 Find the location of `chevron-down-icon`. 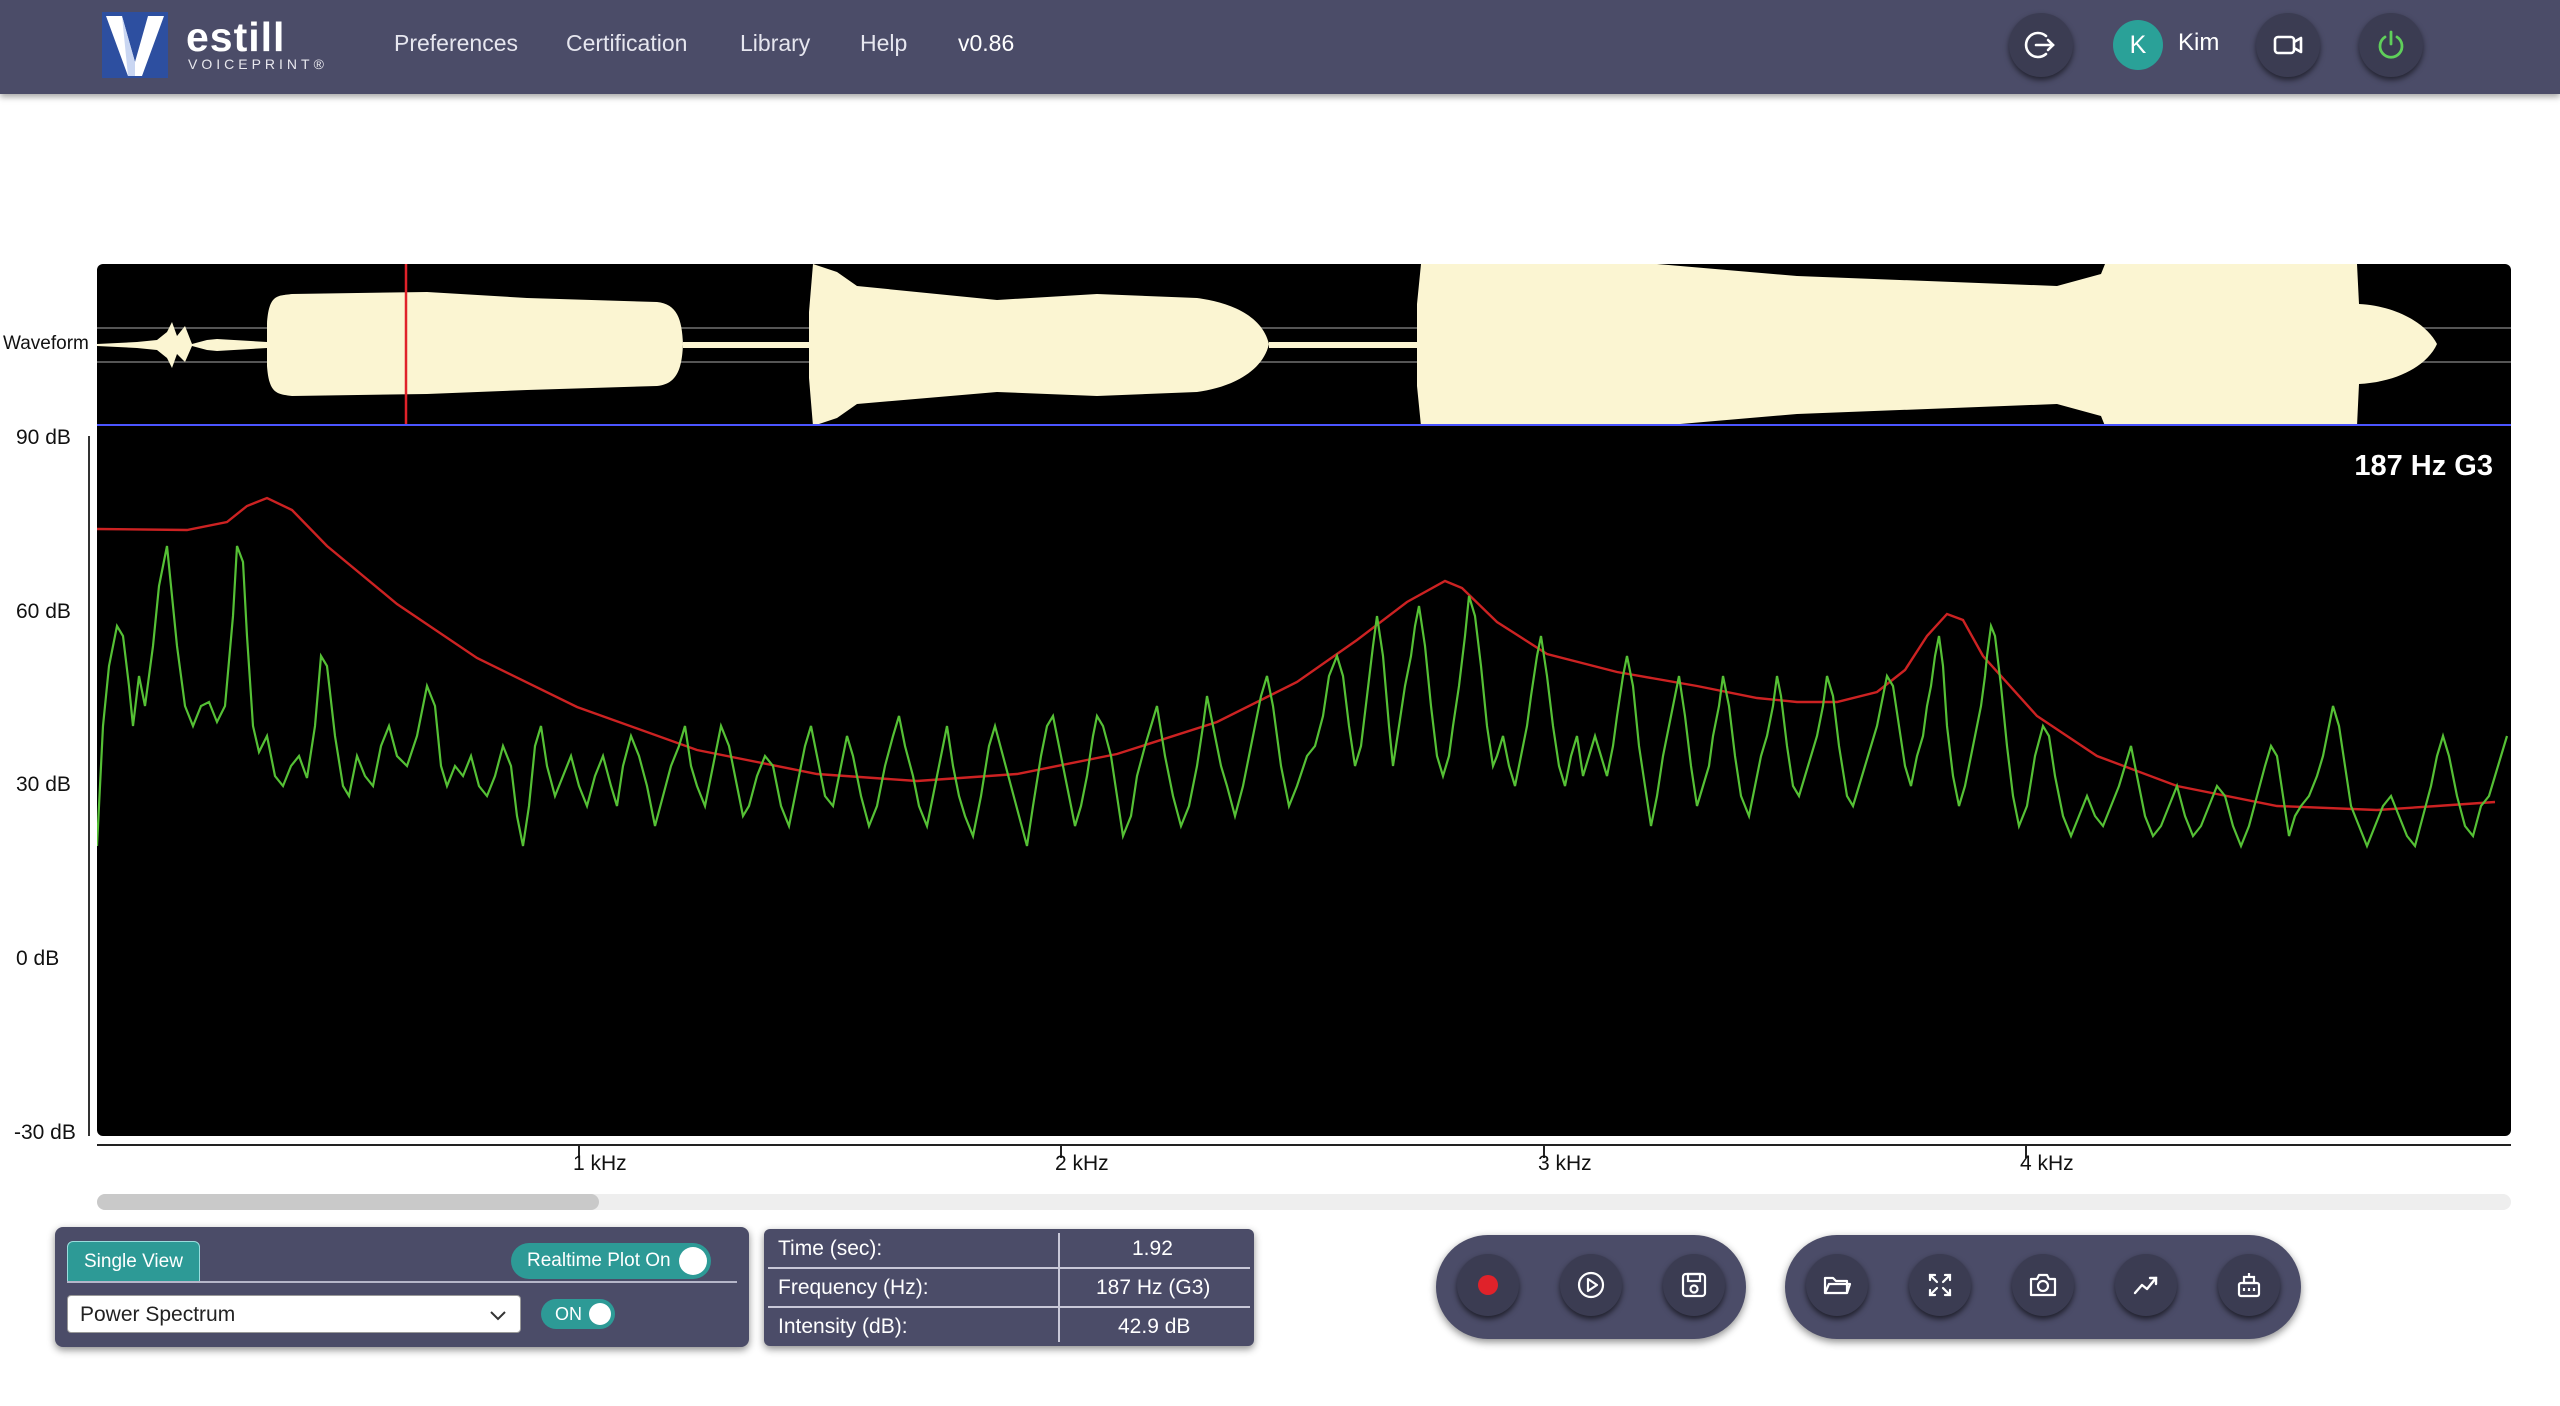

chevron-down-icon is located at coordinates (498, 1316).